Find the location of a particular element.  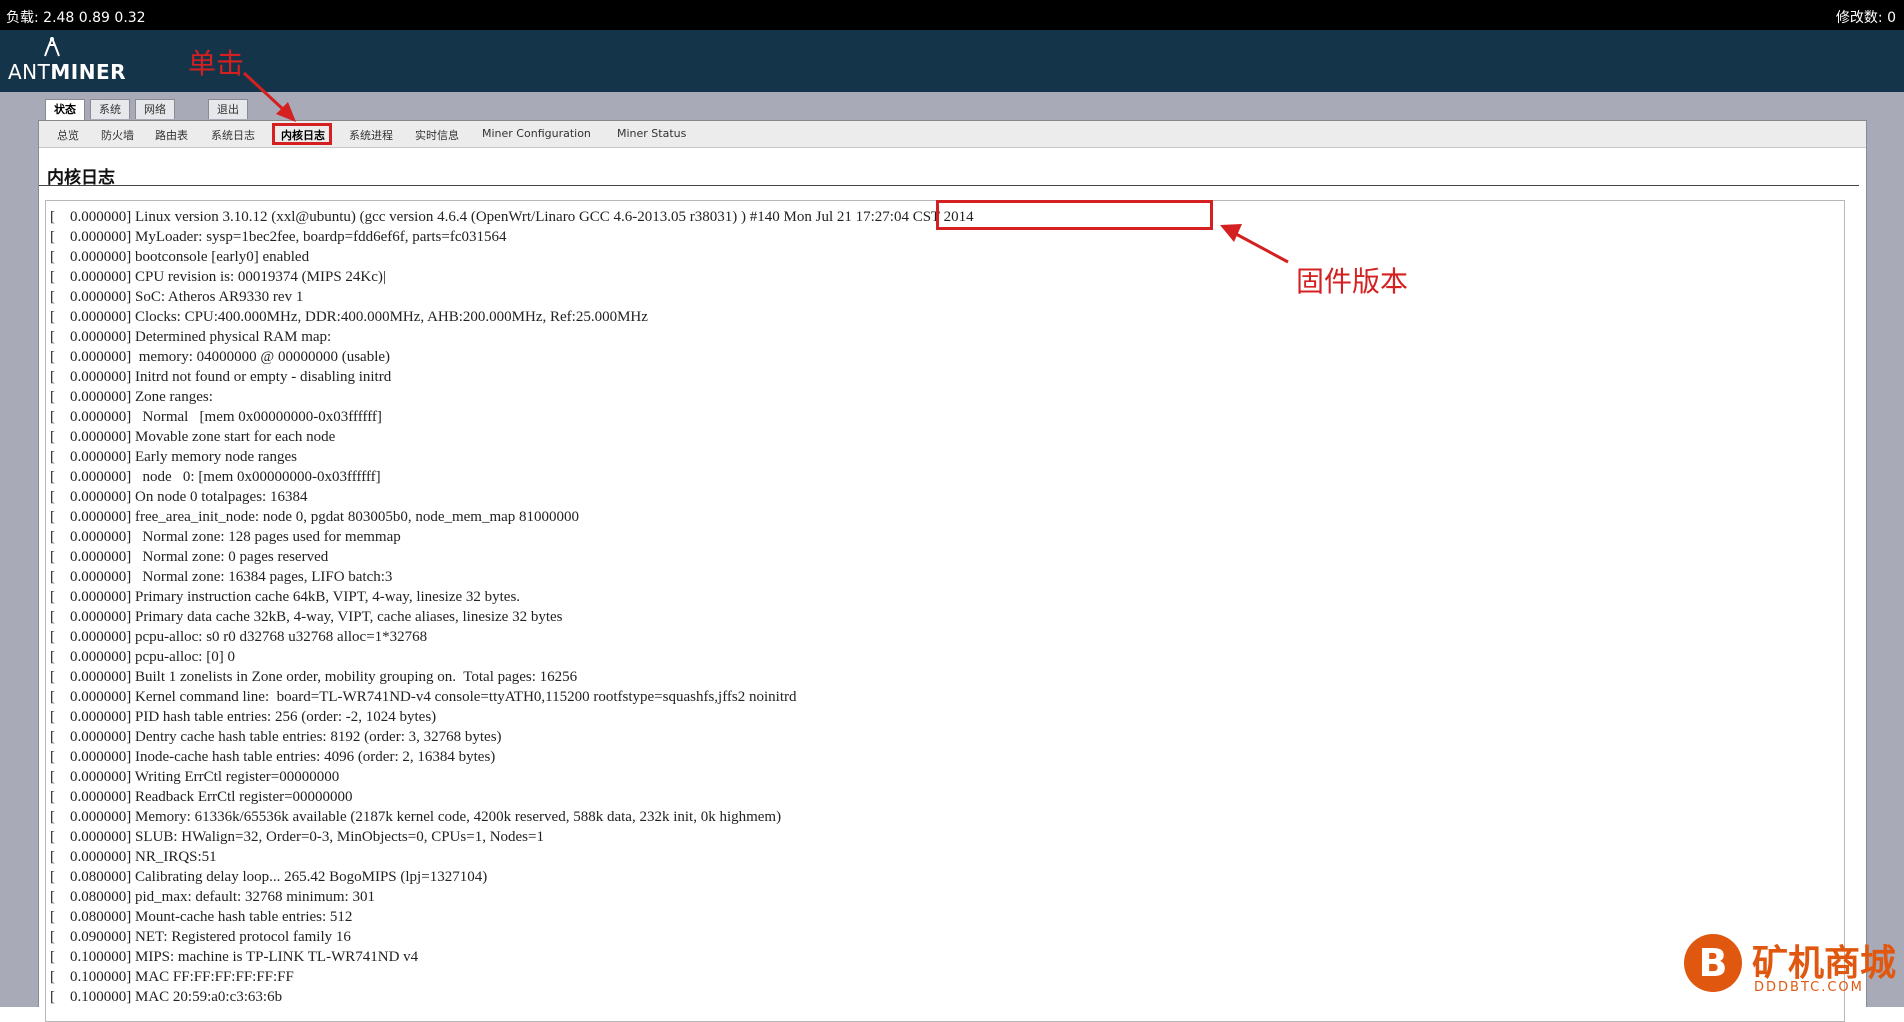

log-line: [ 0.000000] On node 0 totalpages: 16384 is located at coordinates (179, 497).